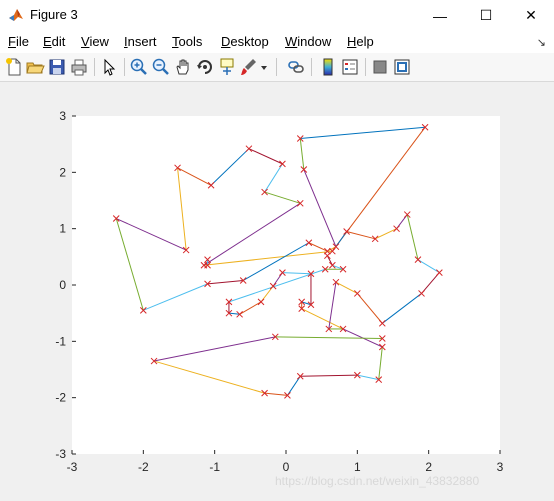  What do you see at coordinates (57, 67) in the screenshot?
I see `save-icon` at bounding box center [57, 67].